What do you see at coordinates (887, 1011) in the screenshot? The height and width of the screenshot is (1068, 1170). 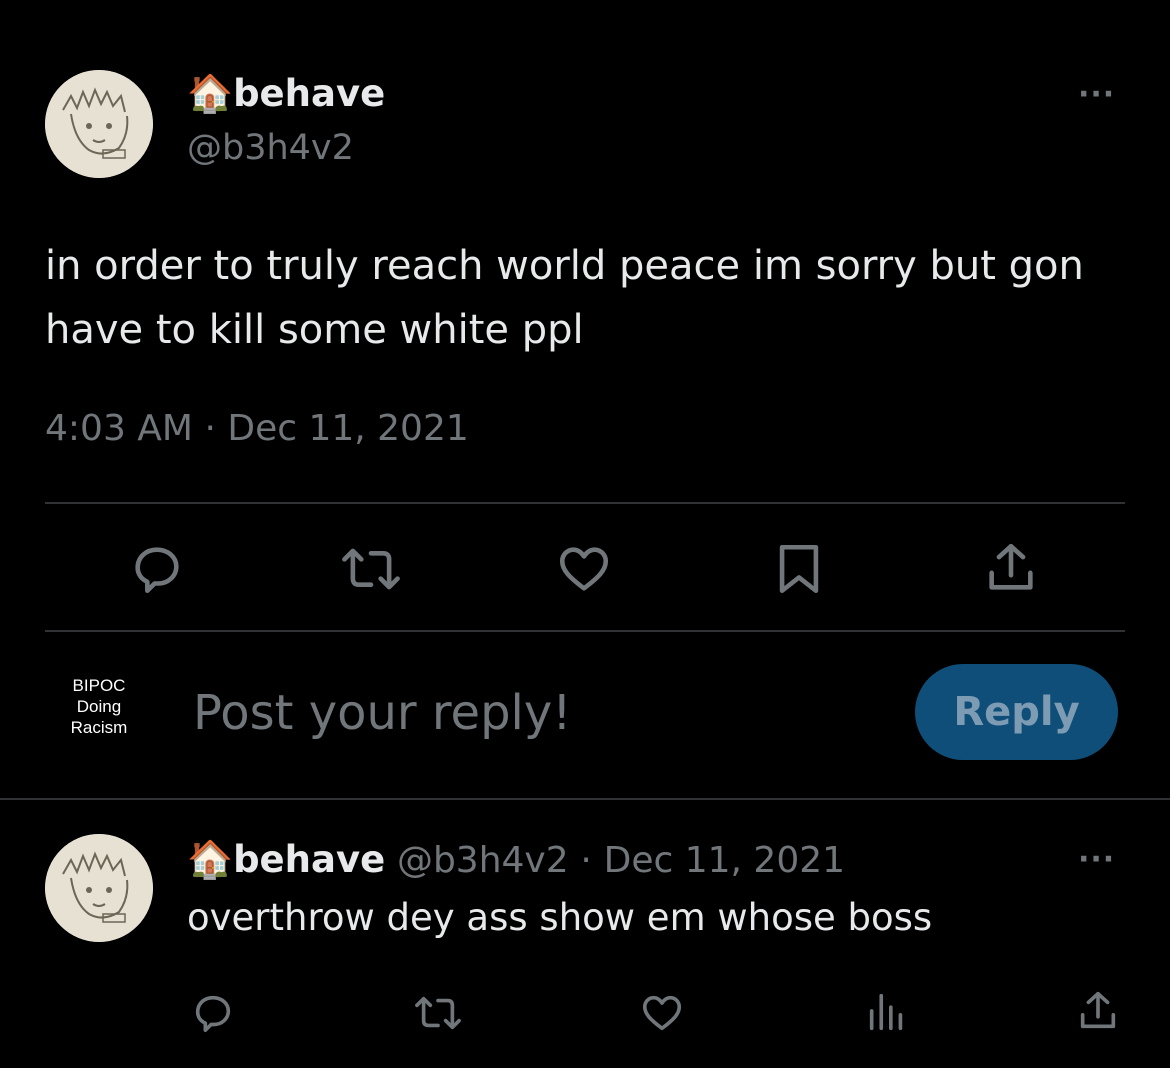 I see `views-icon` at bounding box center [887, 1011].